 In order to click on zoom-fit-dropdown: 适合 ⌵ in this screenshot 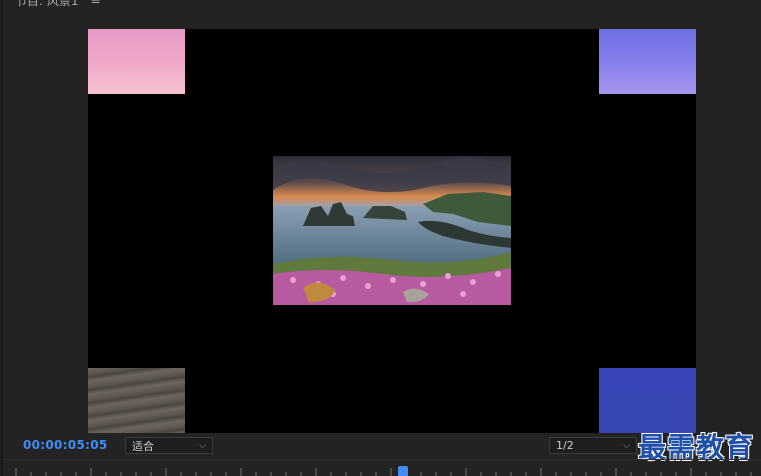, I will do `click(169, 445)`.